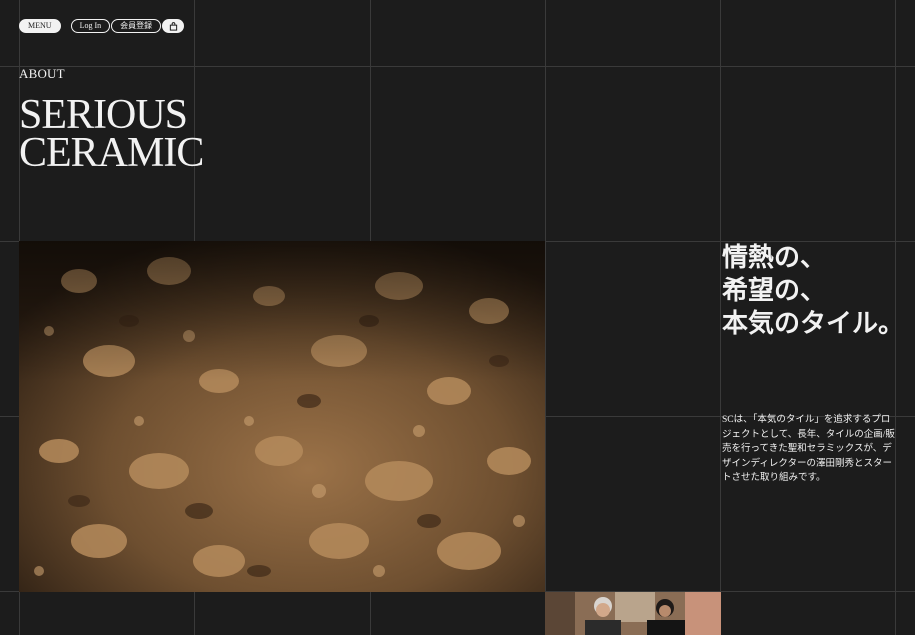 This screenshot has height=635, width=915. Describe the element at coordinates (90, 26) in the screenshot. I see `login-button: Log In` at that location.